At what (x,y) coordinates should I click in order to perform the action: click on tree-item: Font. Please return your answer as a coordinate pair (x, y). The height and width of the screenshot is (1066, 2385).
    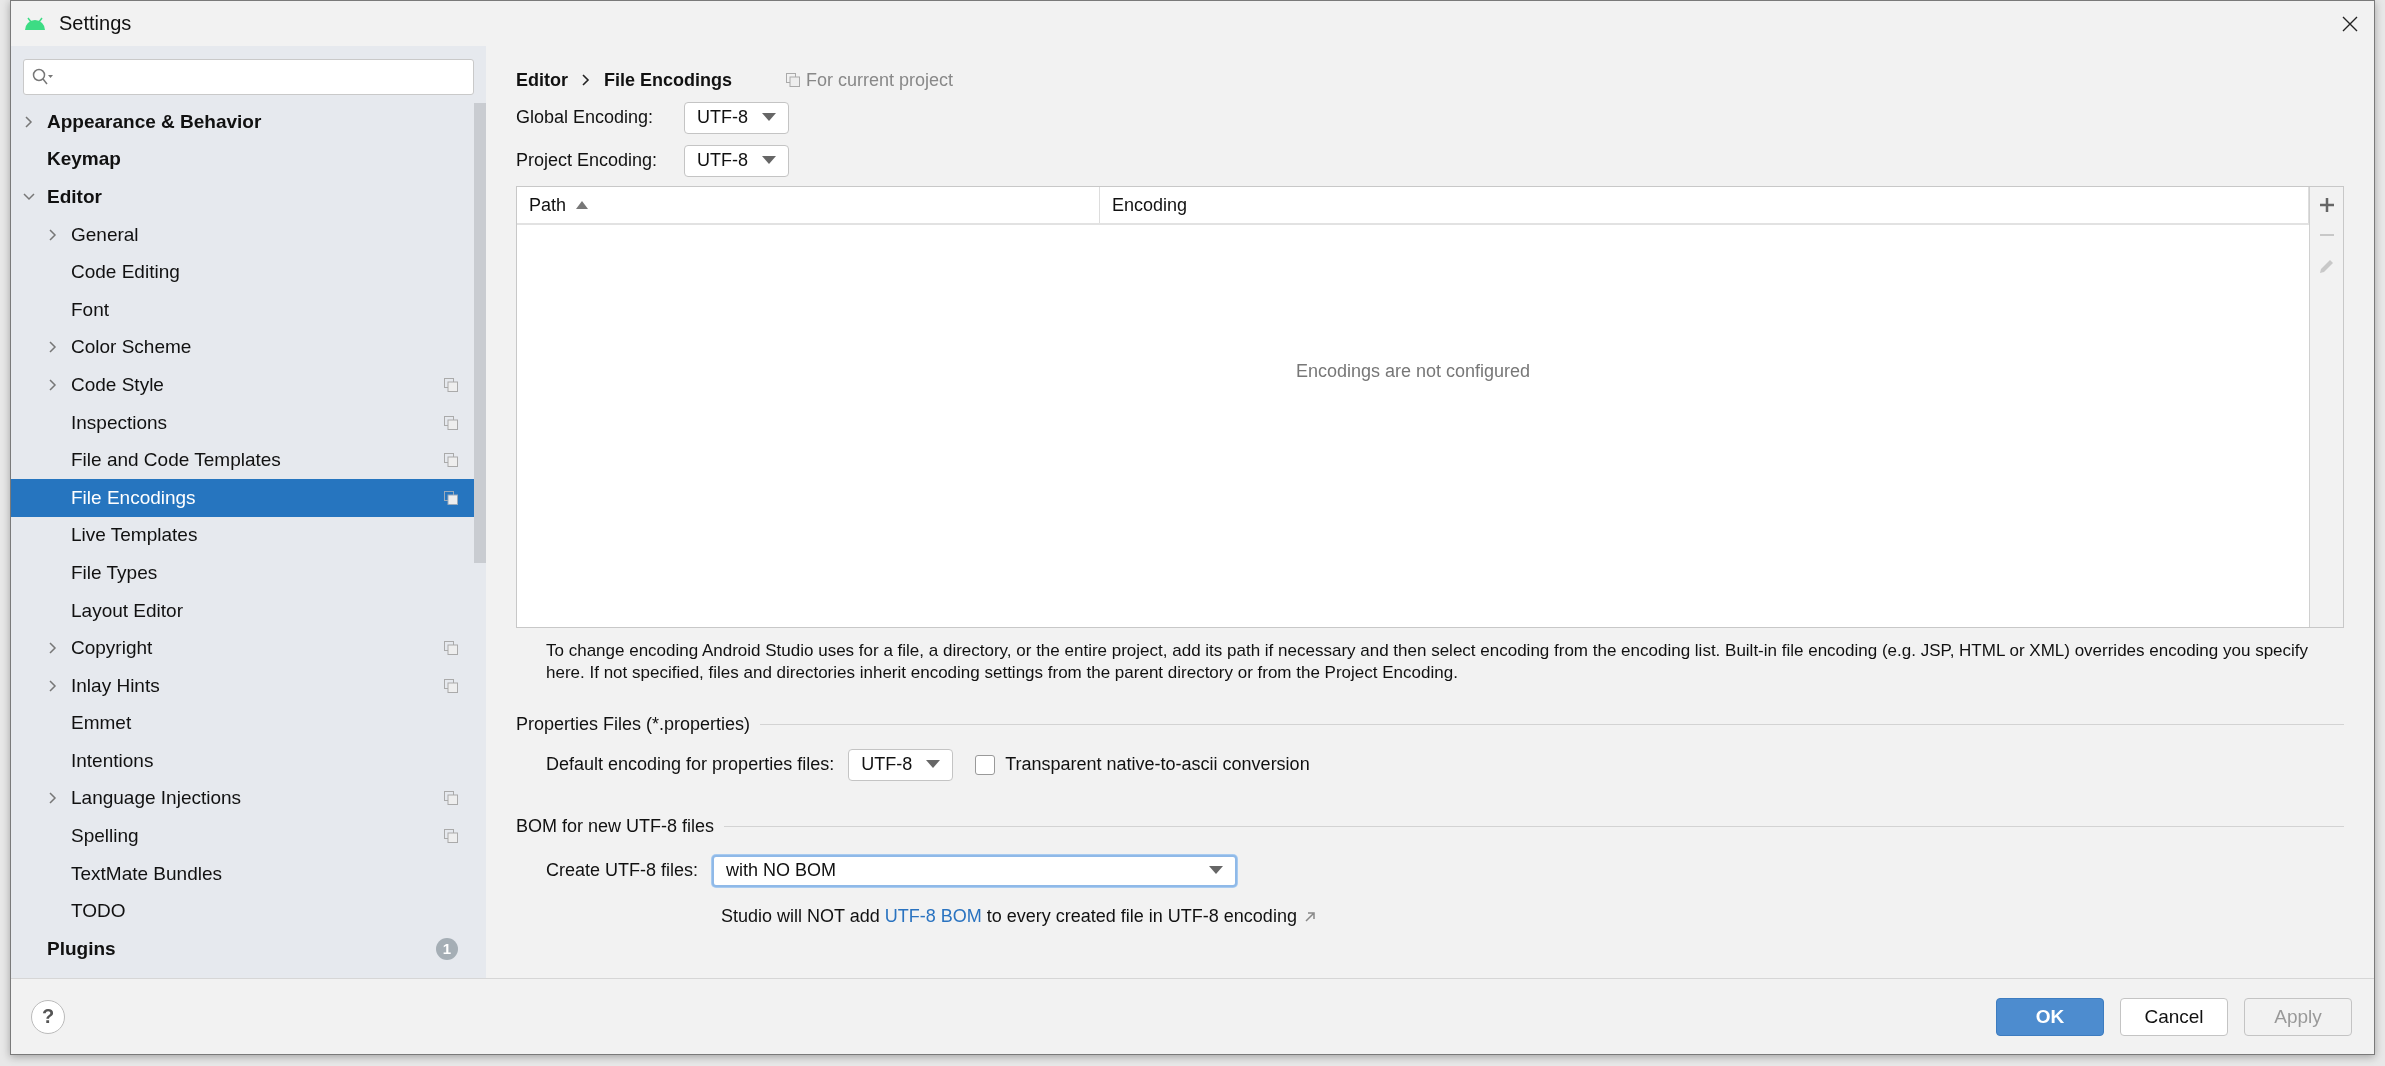
    Looking at the image, I should click on (242, 309).